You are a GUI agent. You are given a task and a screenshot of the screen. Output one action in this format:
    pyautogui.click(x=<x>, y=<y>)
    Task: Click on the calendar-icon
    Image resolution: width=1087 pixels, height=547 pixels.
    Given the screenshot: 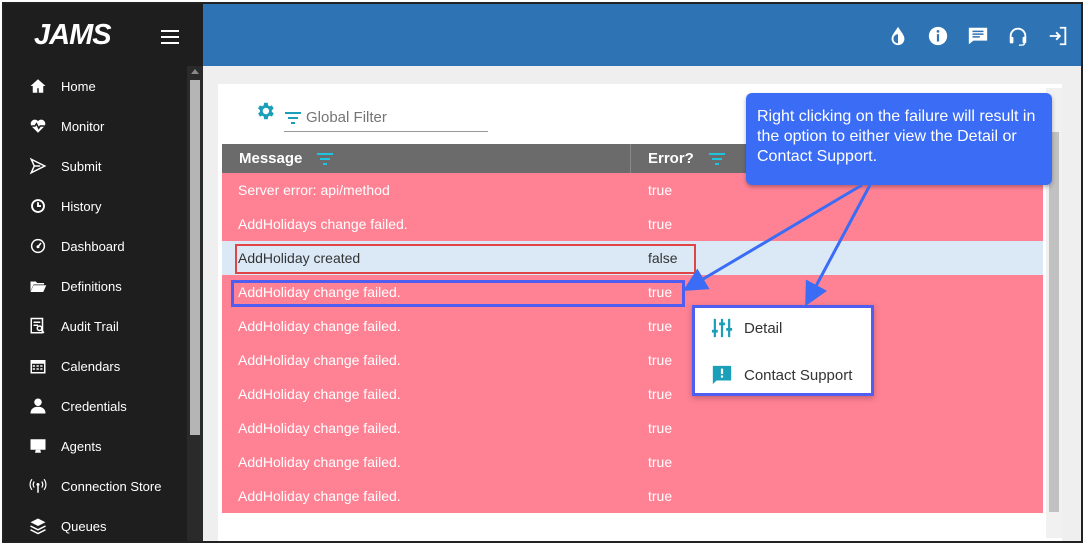 What is the action you would take?
    pyautogui.click(x=38, y=366)
    